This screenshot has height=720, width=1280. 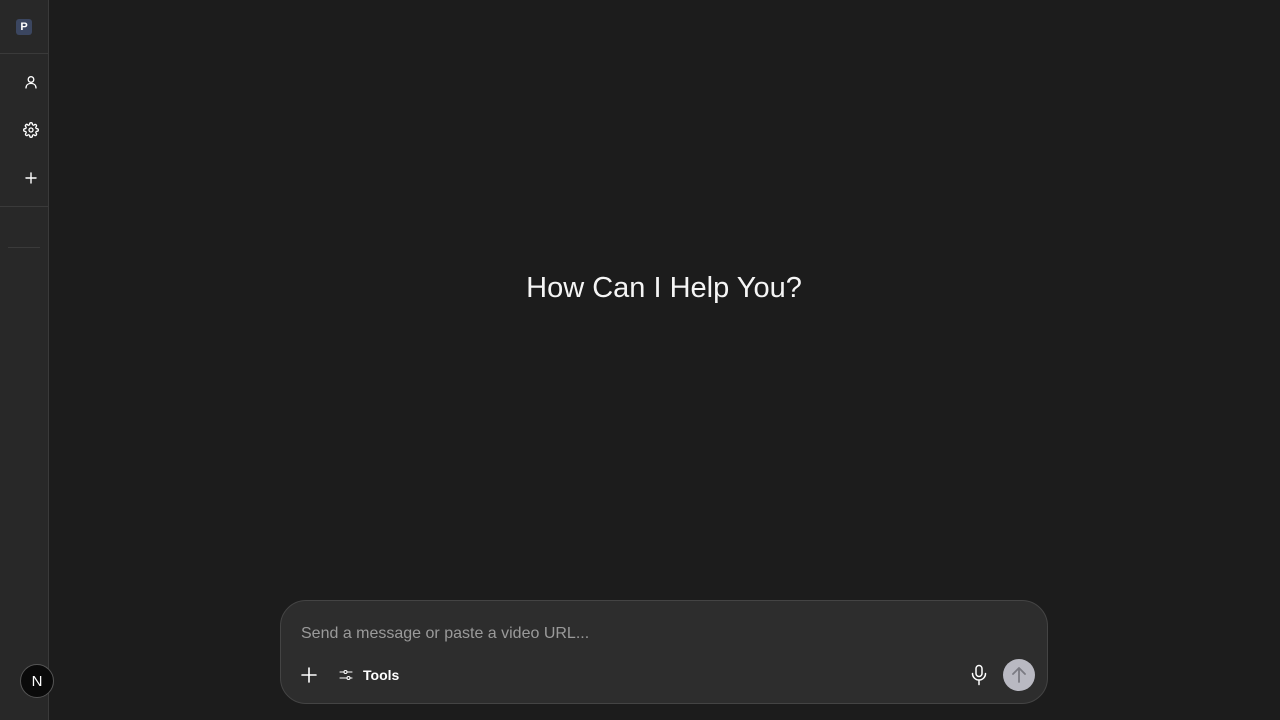 I want to click on sidebar-item-profile, so click(x=24, y=82).